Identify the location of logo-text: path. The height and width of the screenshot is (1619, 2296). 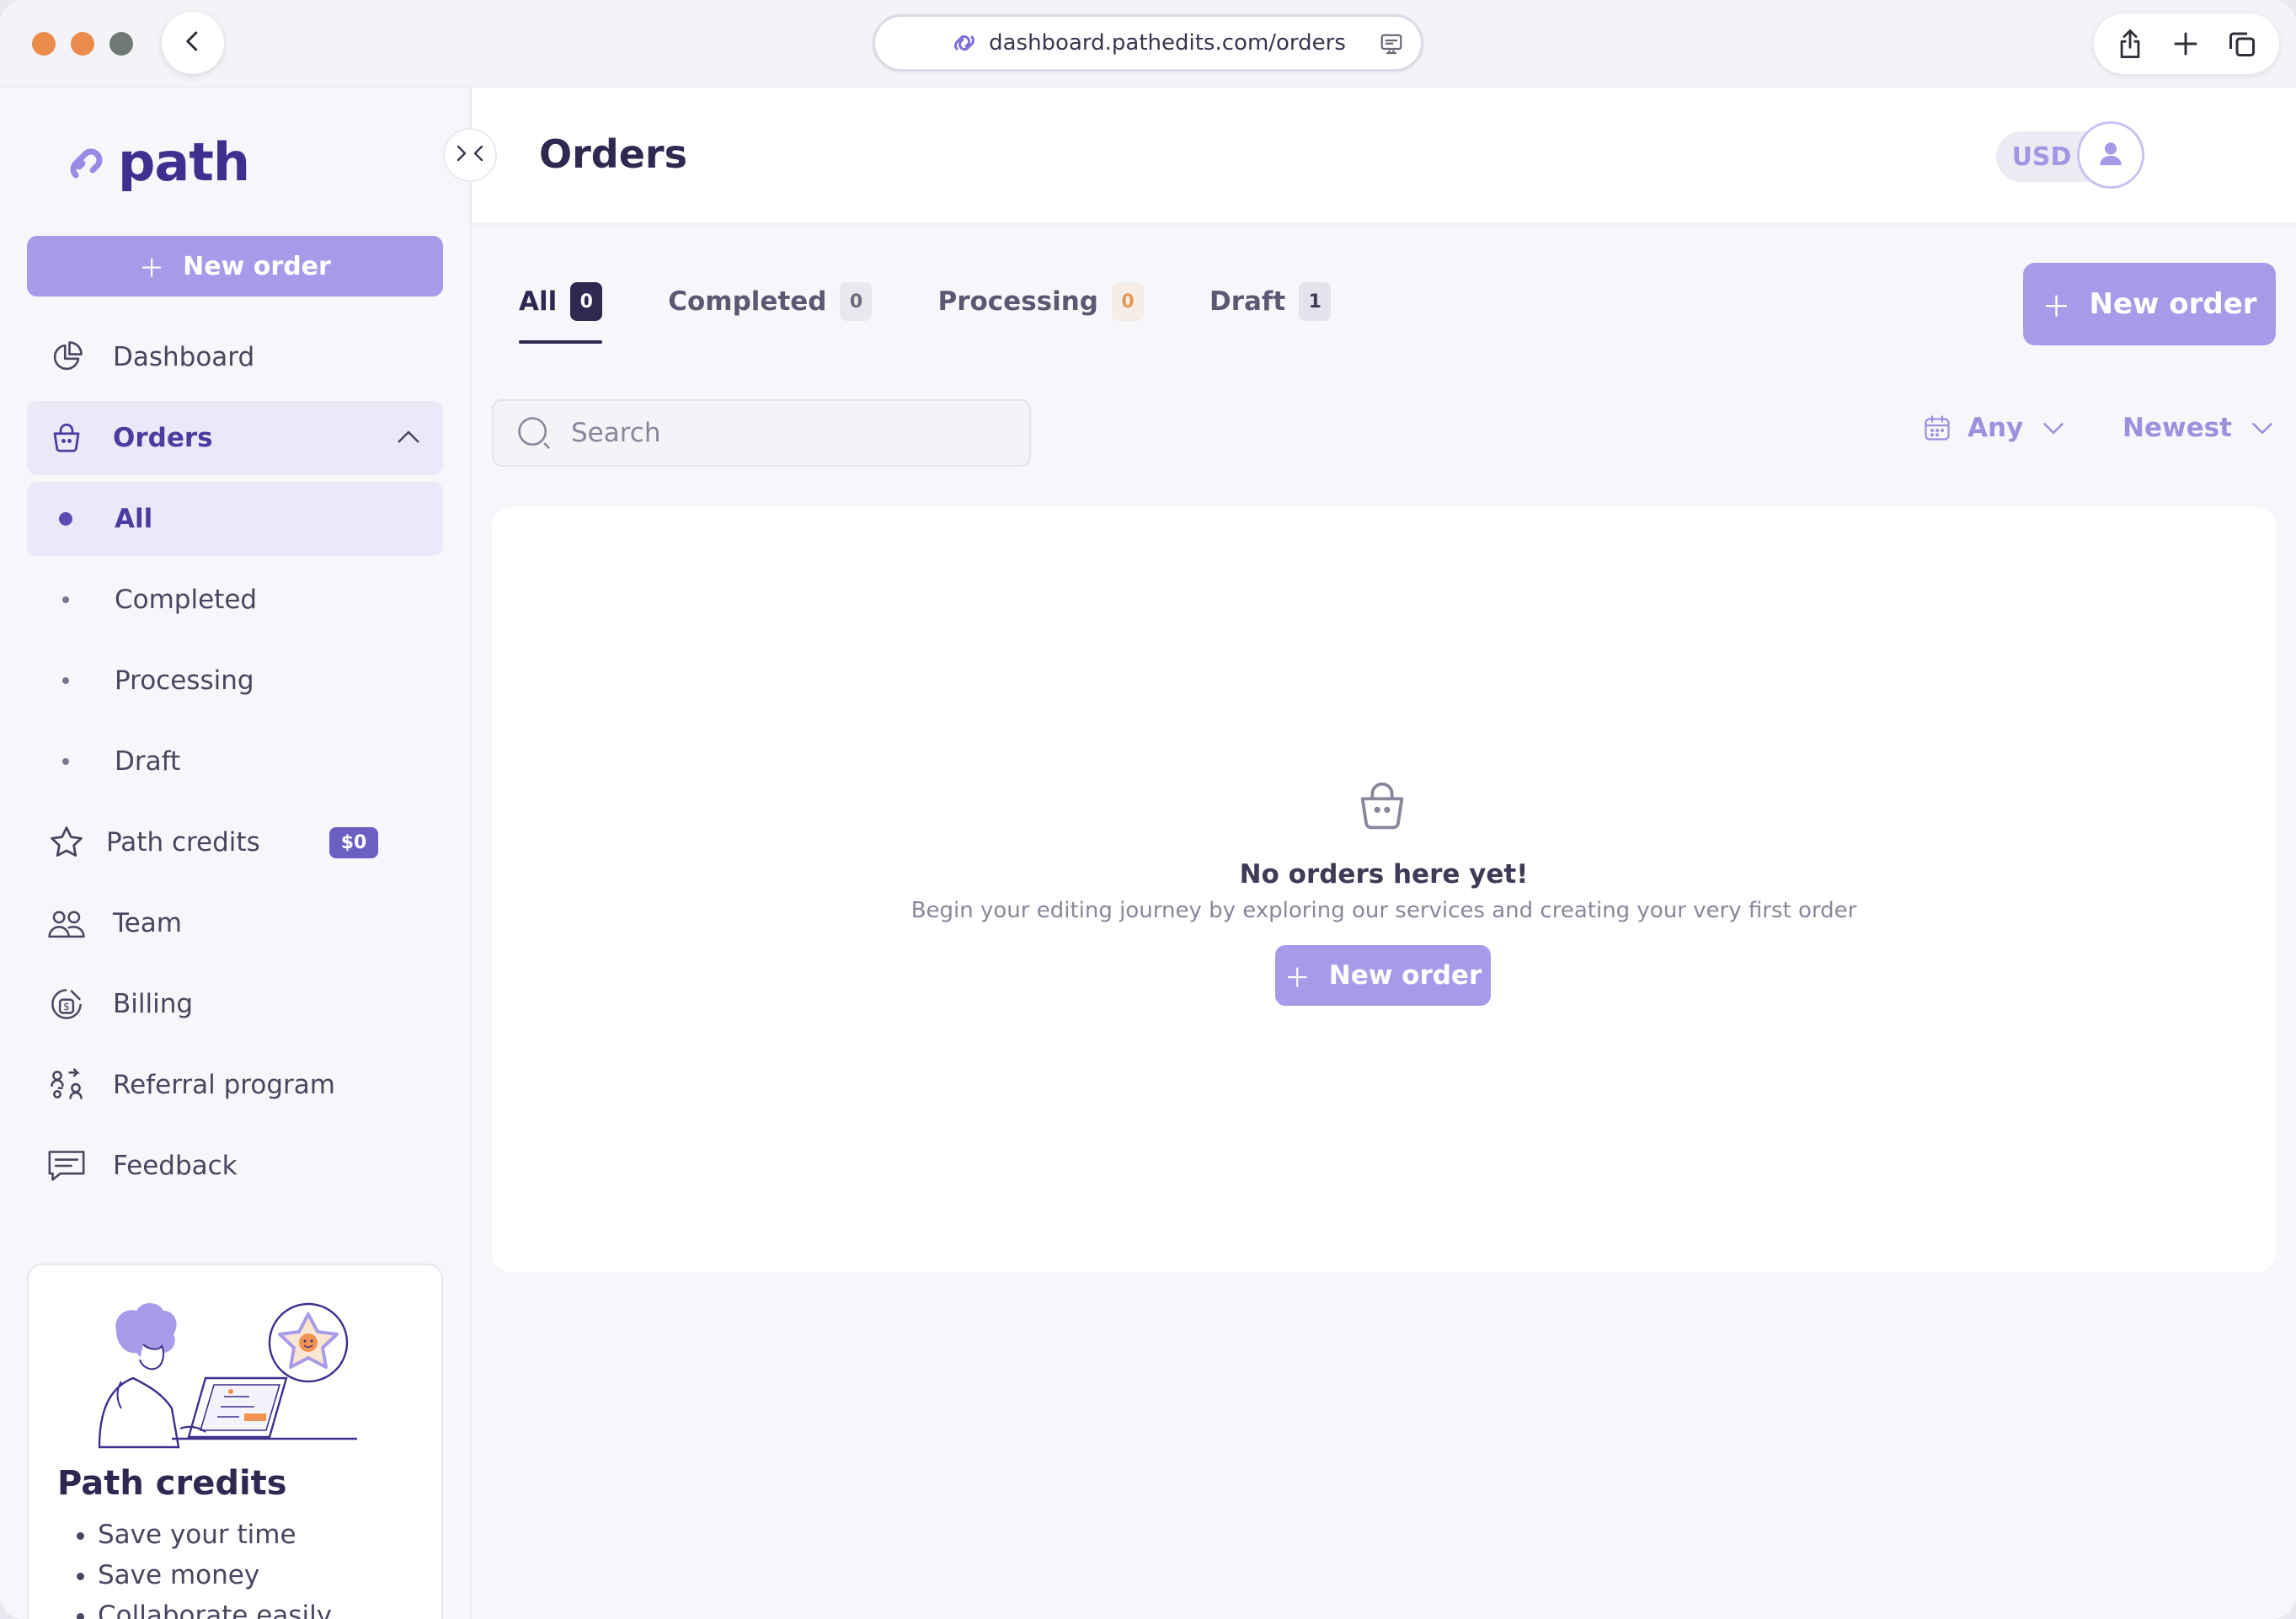
(184, 162).